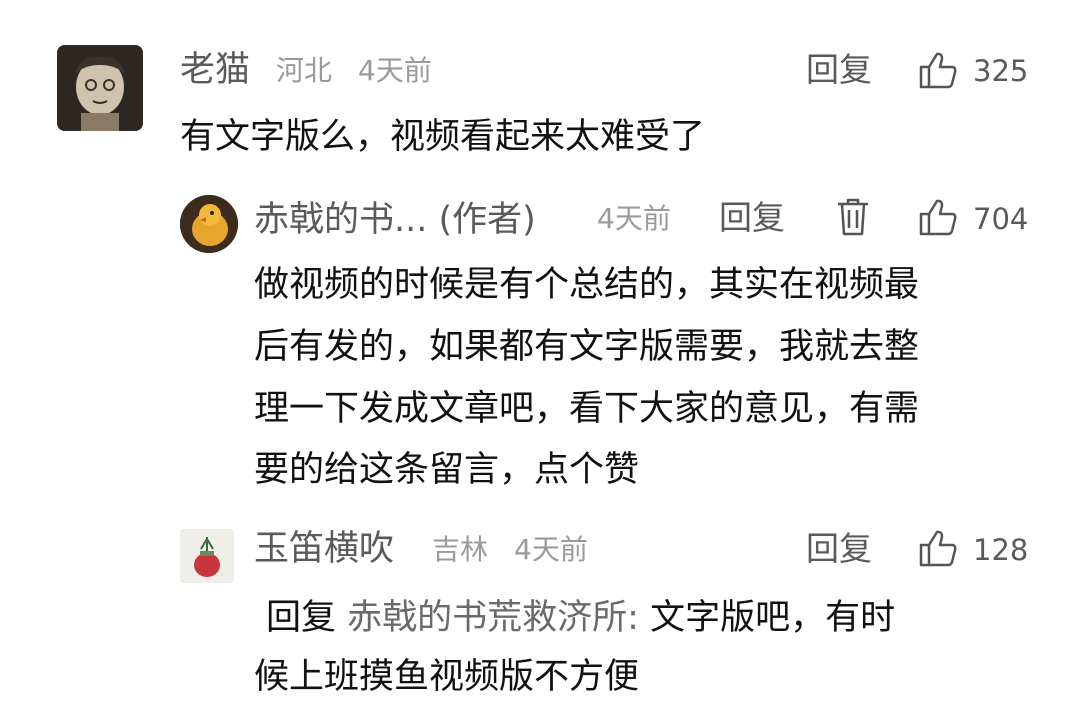 The height and width of the screenshot is (722, 1080). I want to click on avatar-chick-image, so click(209, 224).